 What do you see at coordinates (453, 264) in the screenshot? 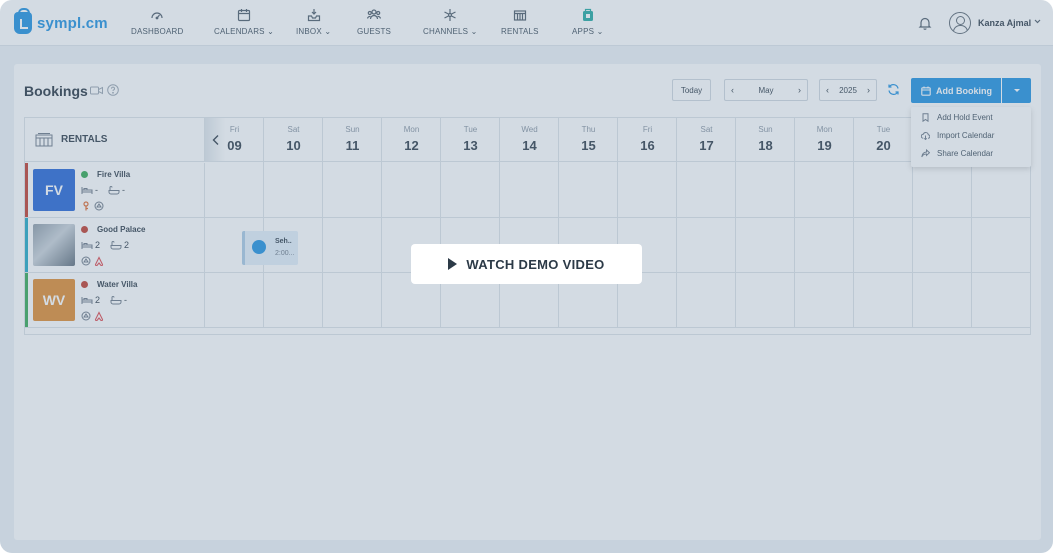
I see `play-icon` at bounding box center [453, 264].